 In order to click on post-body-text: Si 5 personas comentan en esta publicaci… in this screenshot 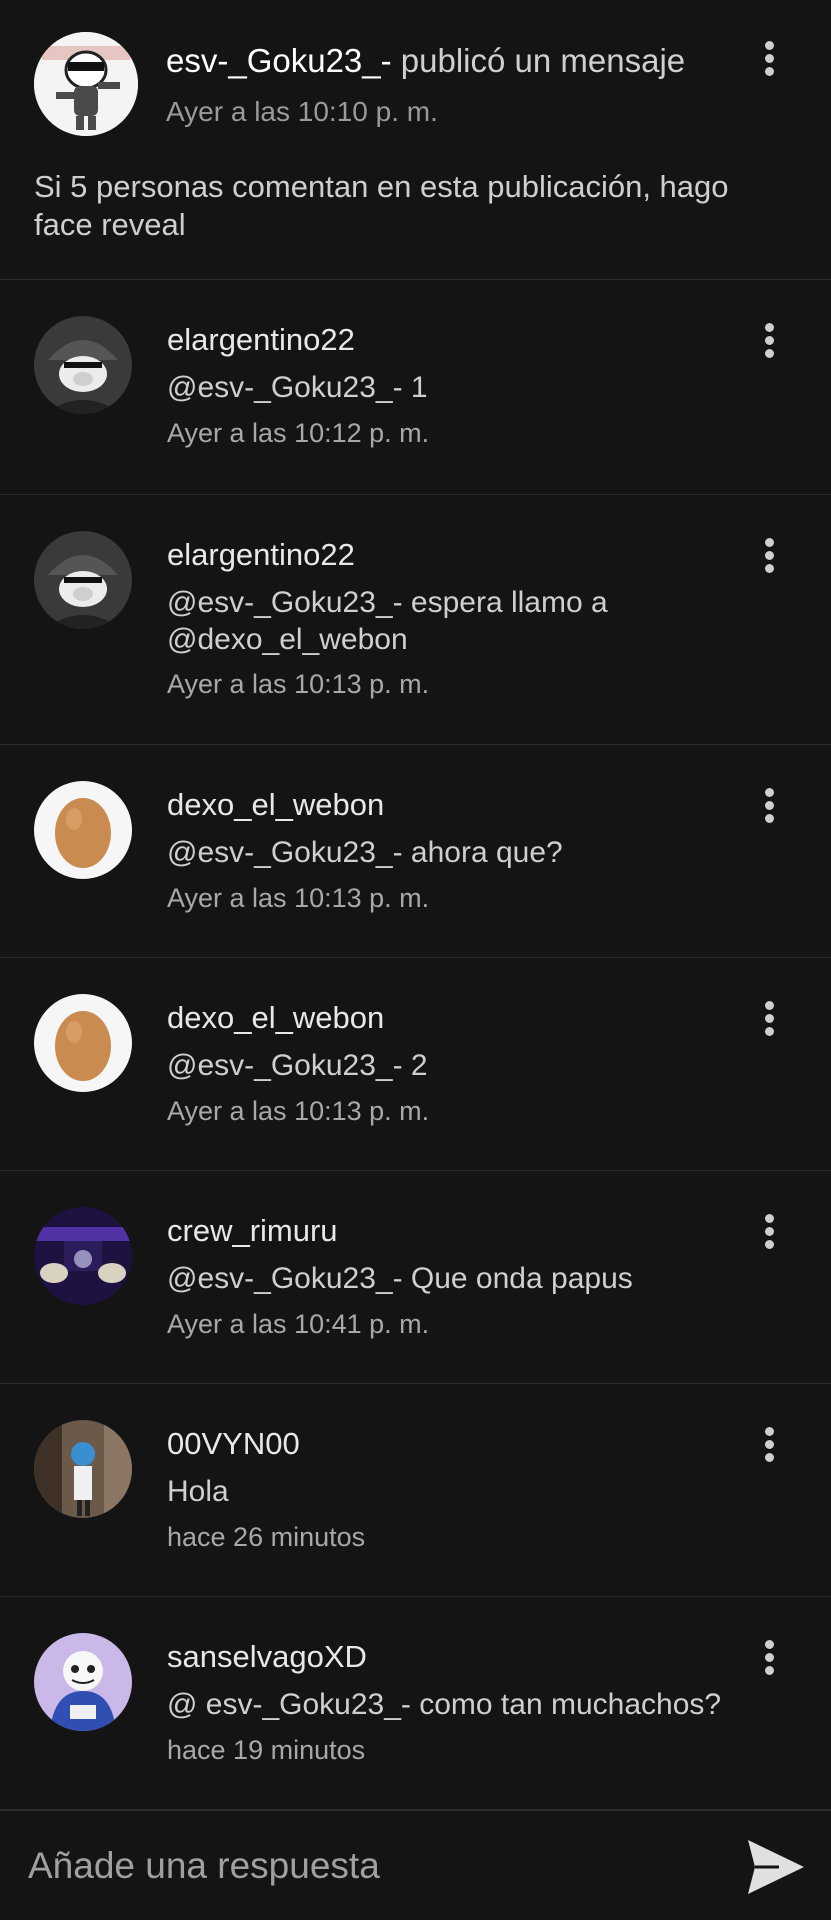, I will do `click(381, 205)`.